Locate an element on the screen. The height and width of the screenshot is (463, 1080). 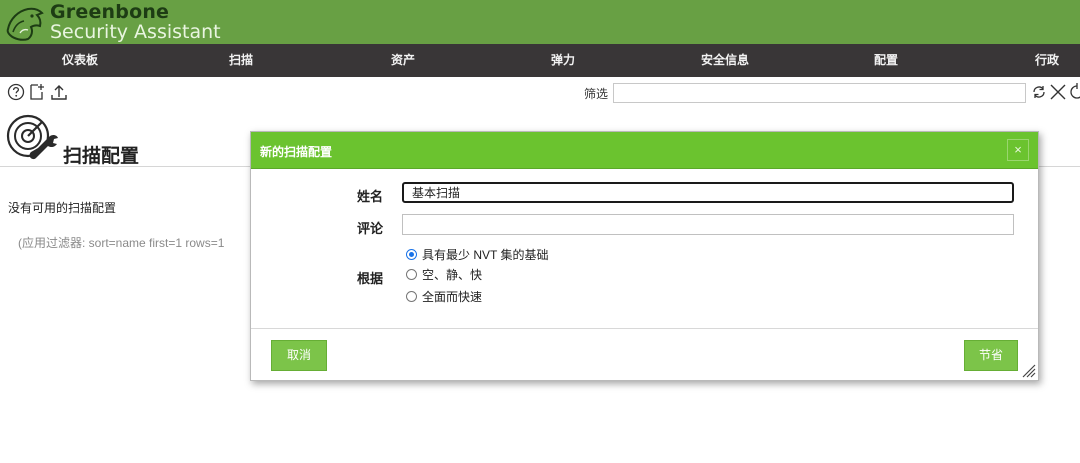
base-option-label: 具有最少 NVT 集的基础 is located at coordinates (485, 255).